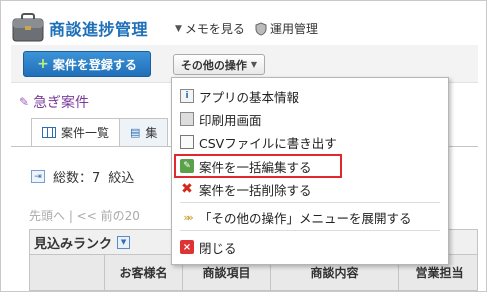  Describe the element at coordinates (218, 248) in the screenshot. I see `menu-item-label: 閉じる` at that location.